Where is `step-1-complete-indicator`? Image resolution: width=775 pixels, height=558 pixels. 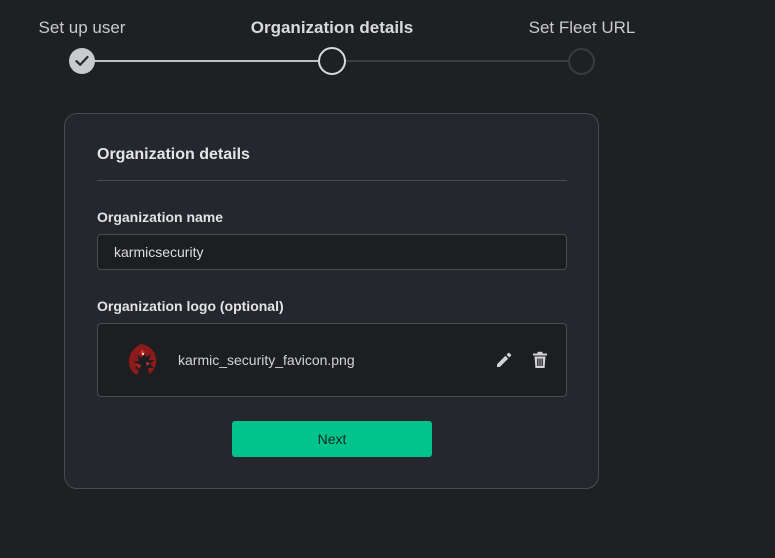
step-1-complete-indicator is located at coordinates (82, 61).